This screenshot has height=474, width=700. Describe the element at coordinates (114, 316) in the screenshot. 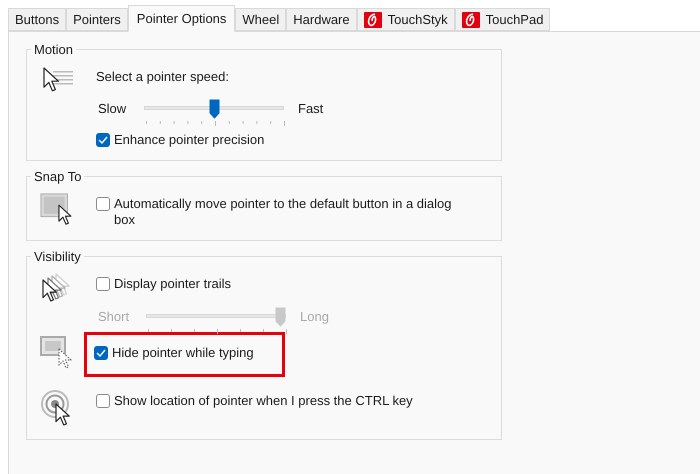

I see `slider-min-label: Short` at that location.